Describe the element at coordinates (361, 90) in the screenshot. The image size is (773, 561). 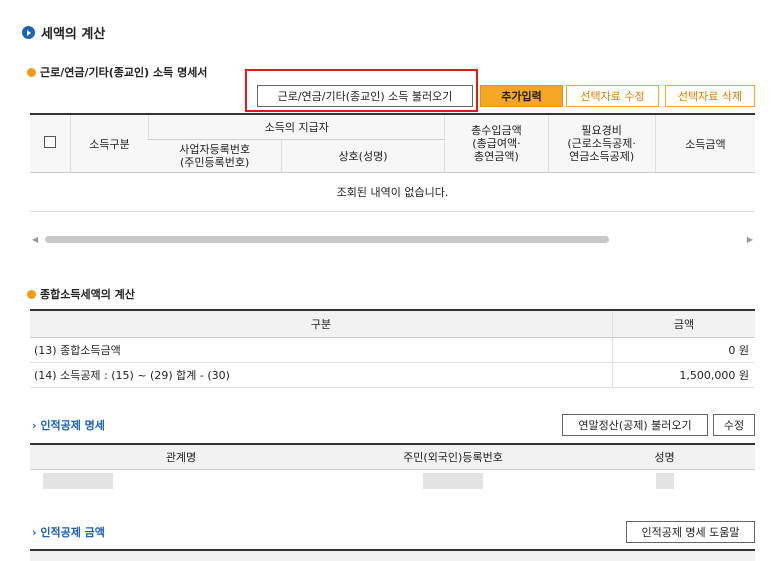
I see `highlight-box` at that location.